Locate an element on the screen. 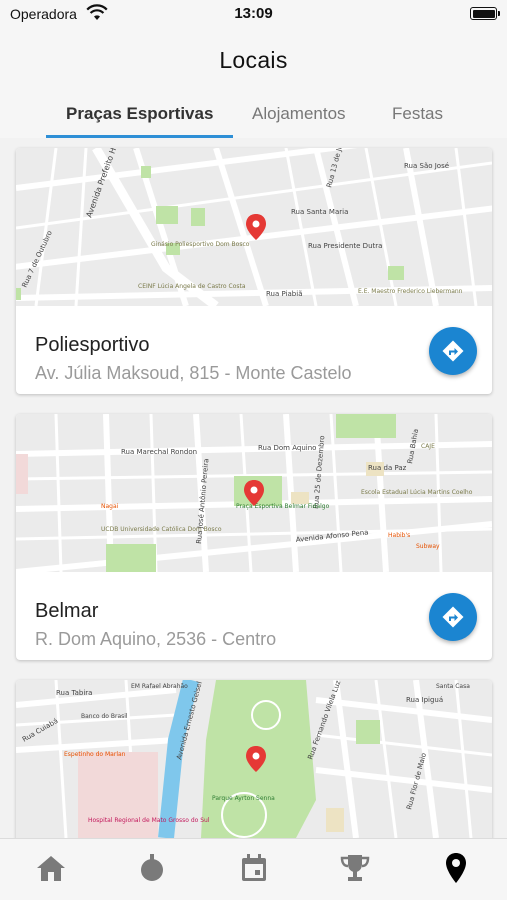 Image resolution: width=507 pixels, height=900 pixels. tab-pracas-esportivas: Praças Esportivas is located at coordinates (139, 114).